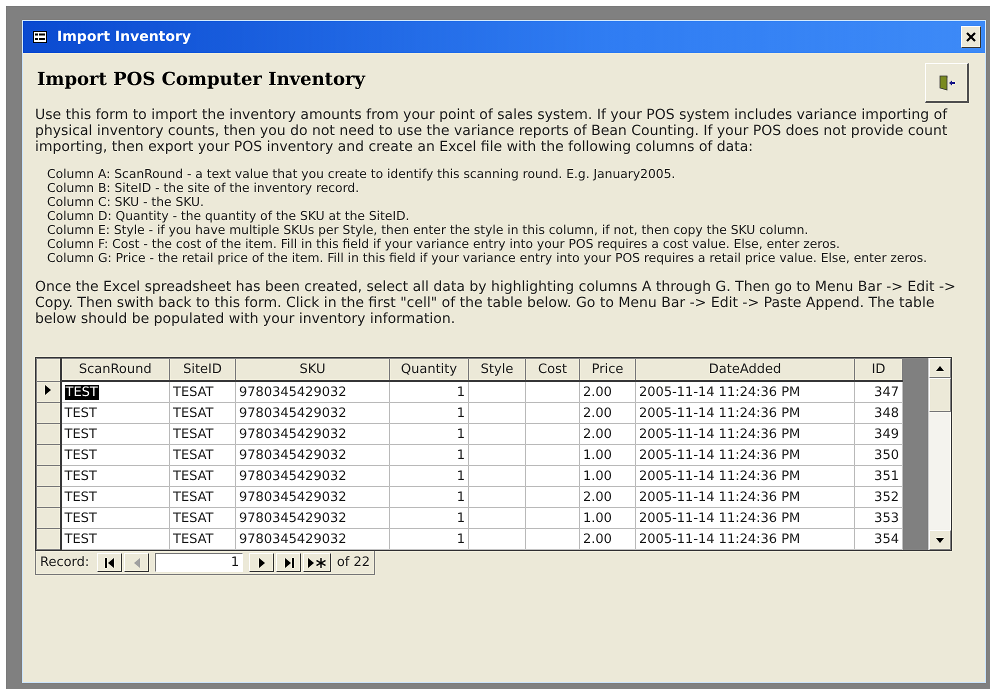  What do you see at coordinates (115, 369) in the screenshot?
I see `column-header: ScanRound` at bounding box center [115, 369].